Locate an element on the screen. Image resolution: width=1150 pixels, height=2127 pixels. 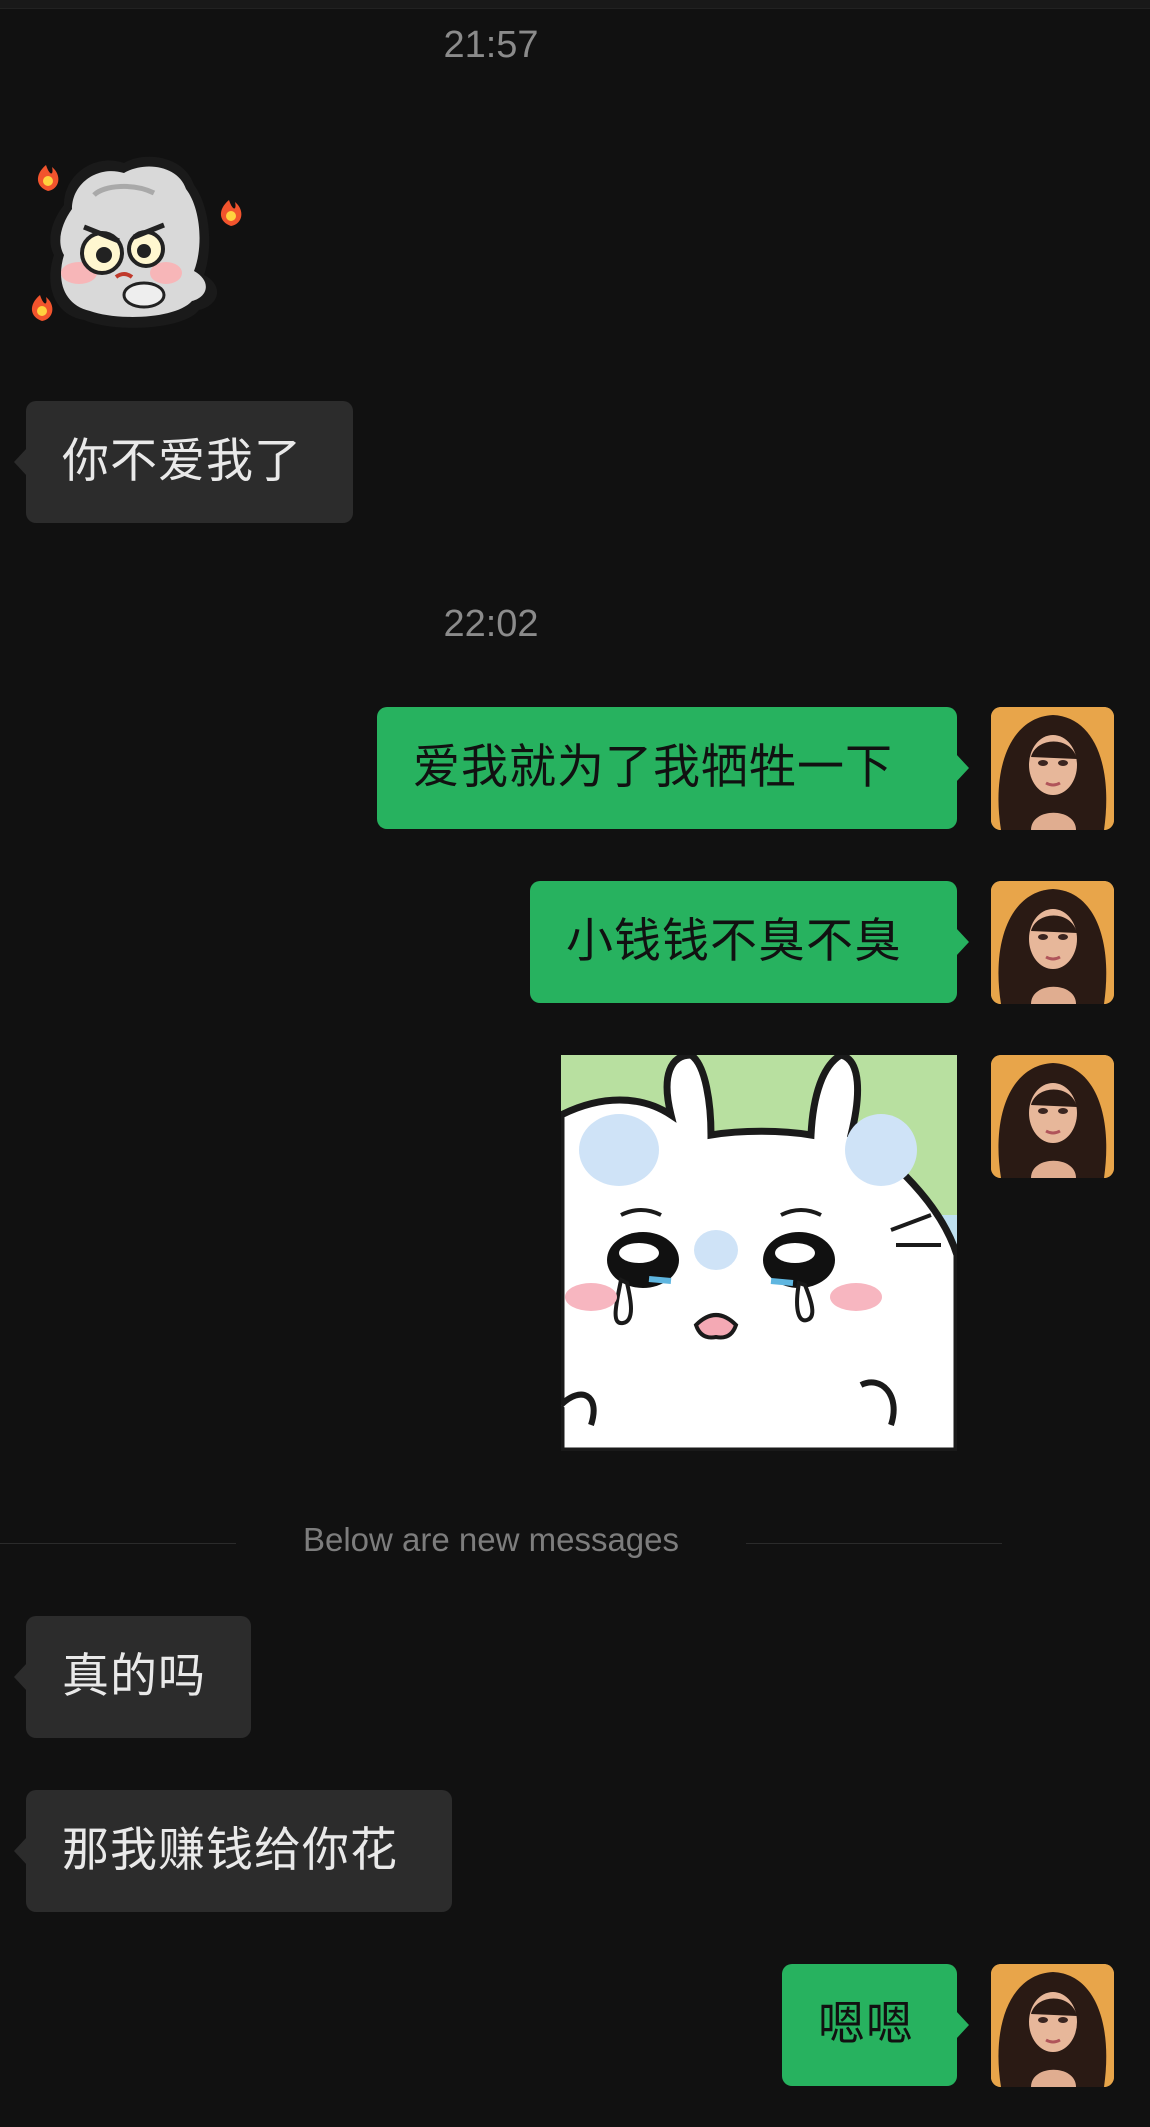
outgoing-message-bubble: 爱我就为了我牺牲一下 is located at coordinates (673, 768).